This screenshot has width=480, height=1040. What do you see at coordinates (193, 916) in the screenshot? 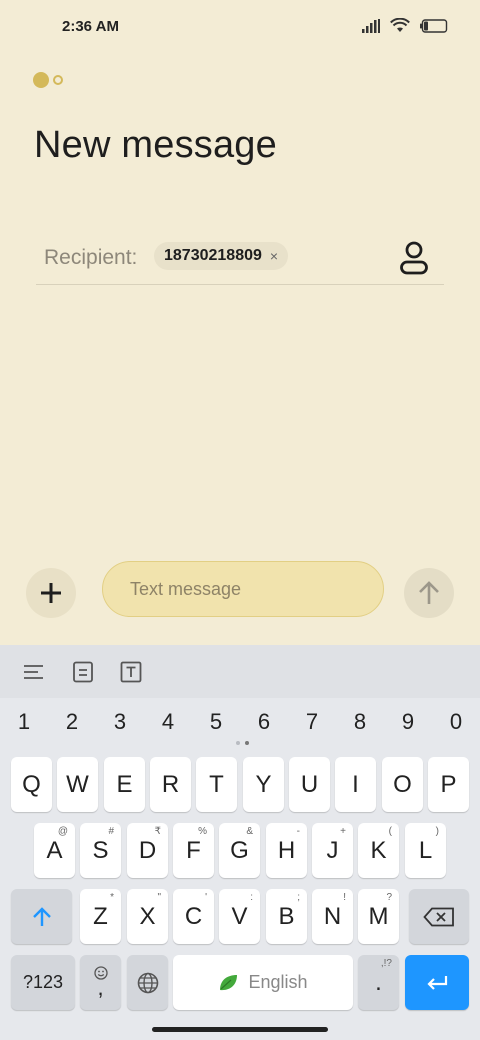
I see `key-c: ' C` at bounding box center [193, 916].